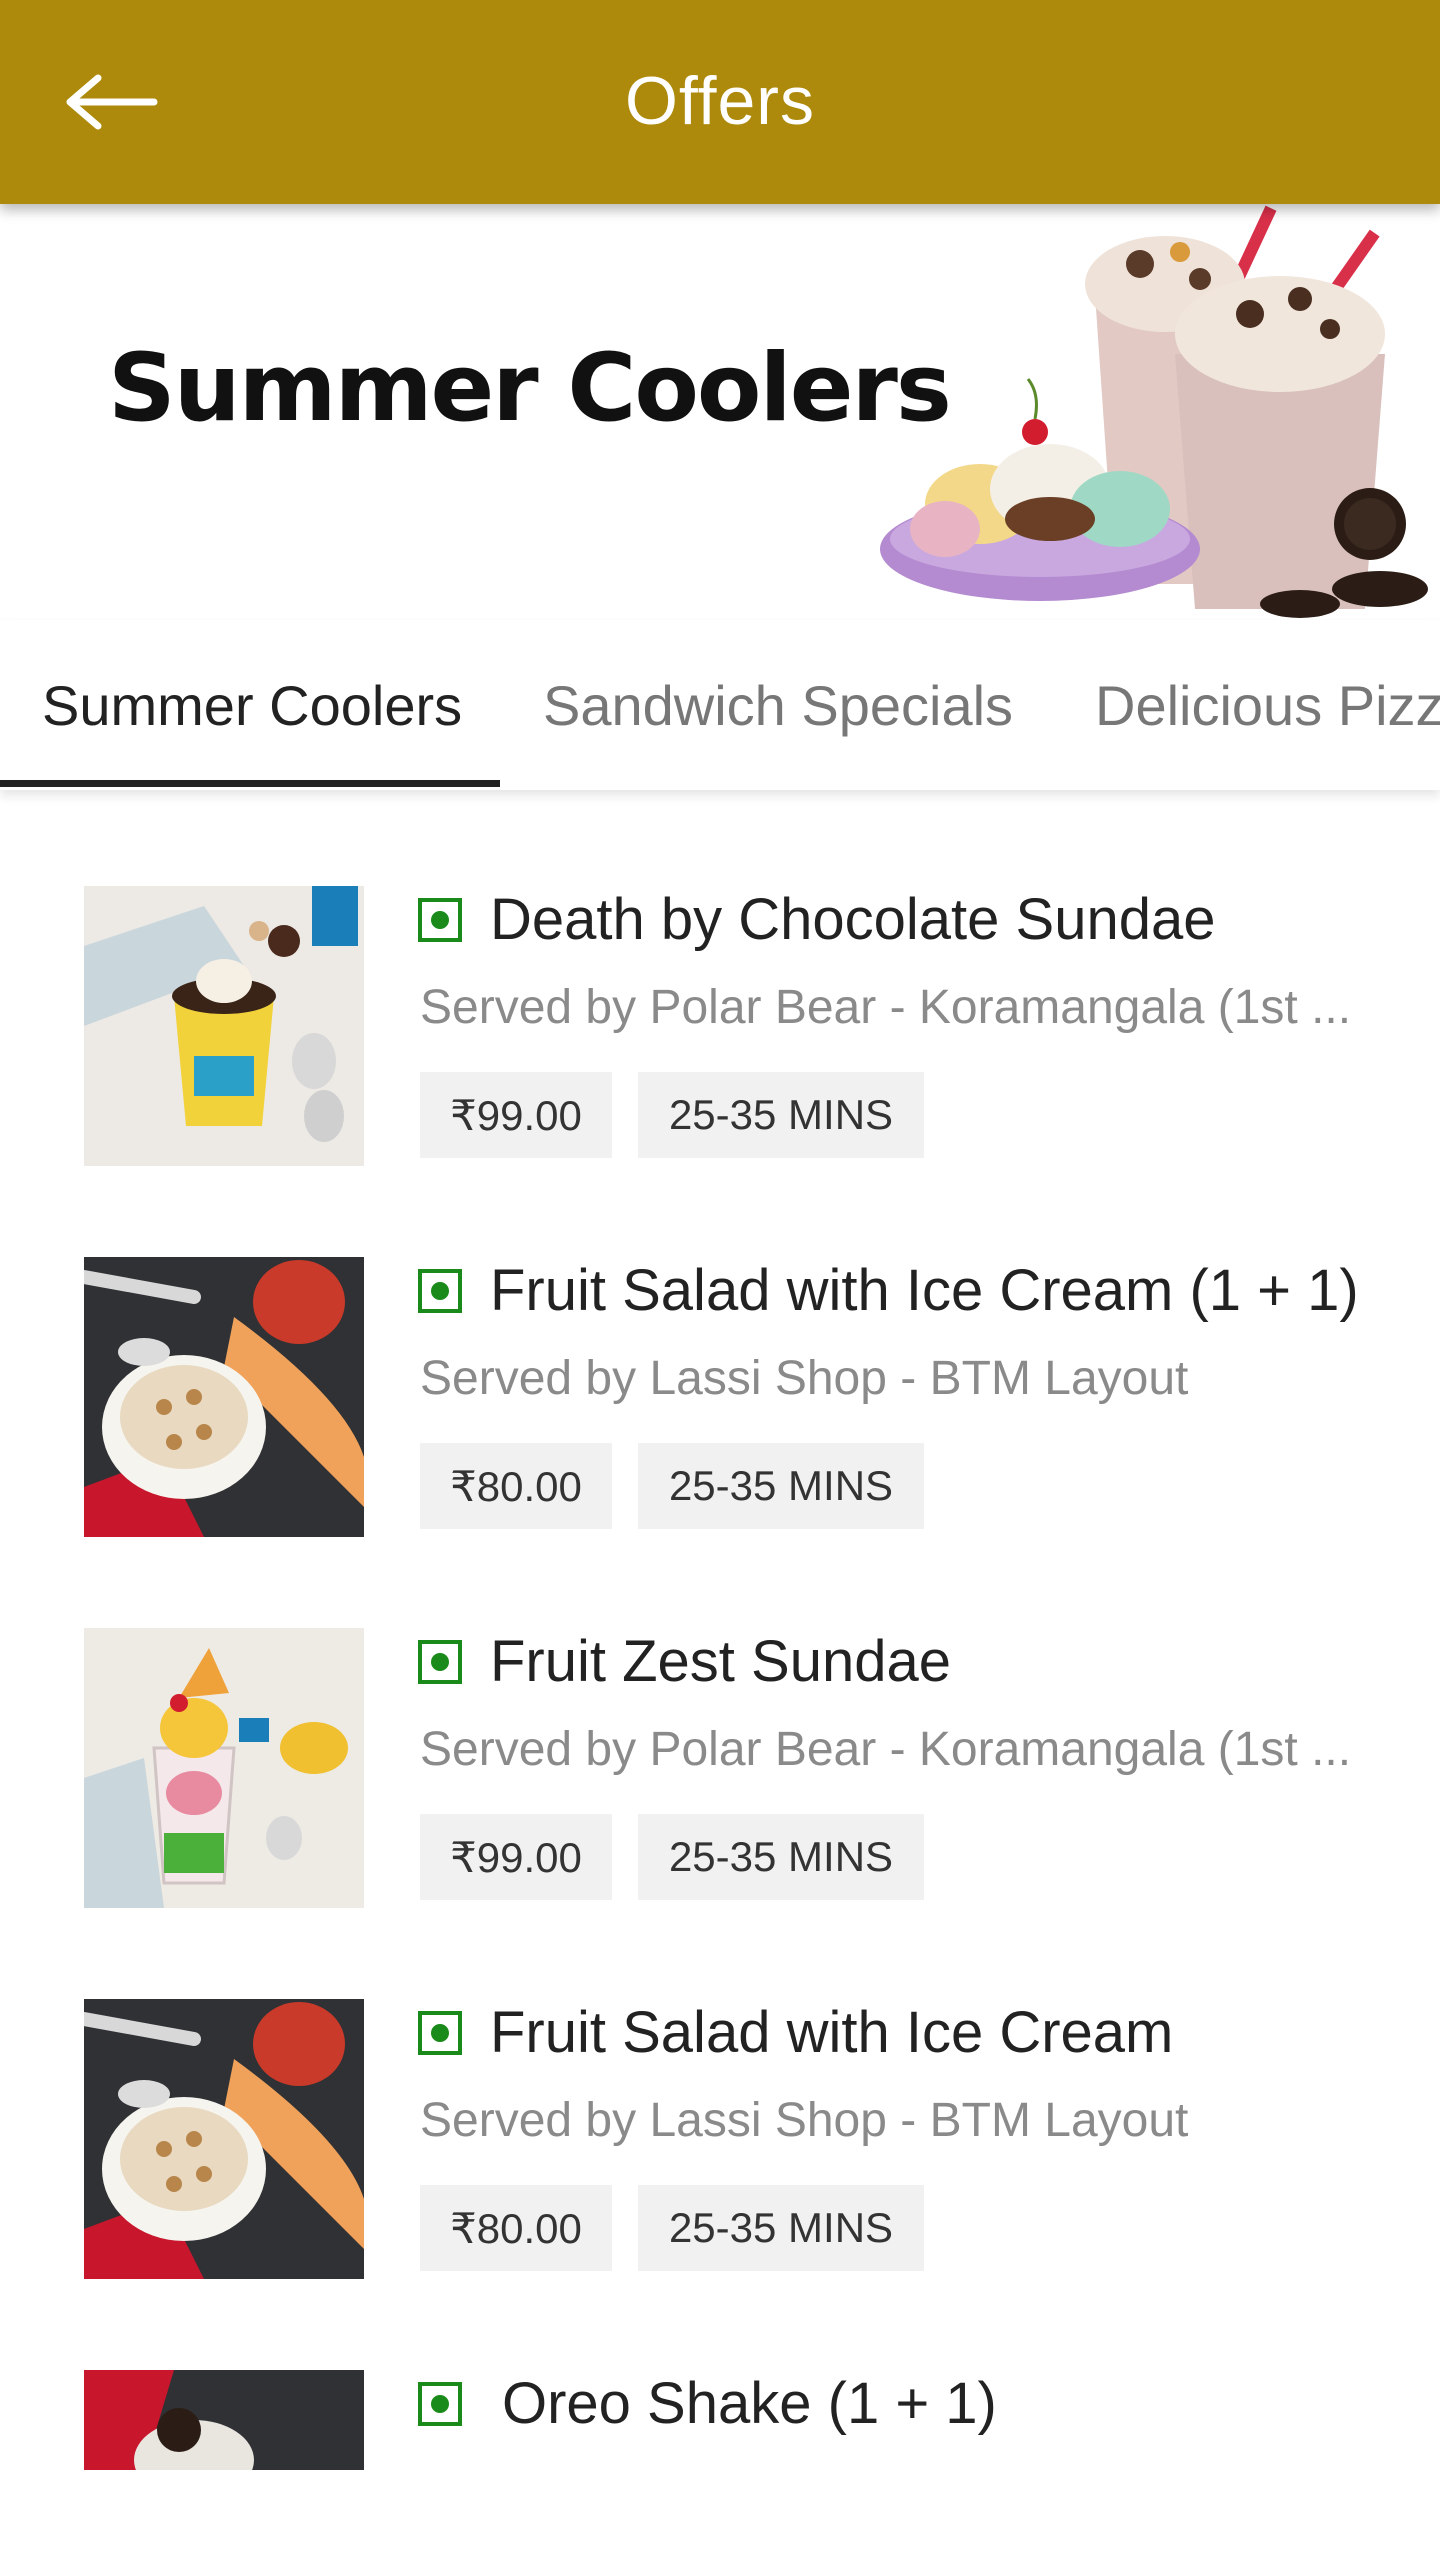 Image resolution: width=1440 pixels, height=2560 pixels. Describe the element at coordinates (853, 919) in the screenshot. I see `item-name: Death by Chocolate Sundae` at that location.